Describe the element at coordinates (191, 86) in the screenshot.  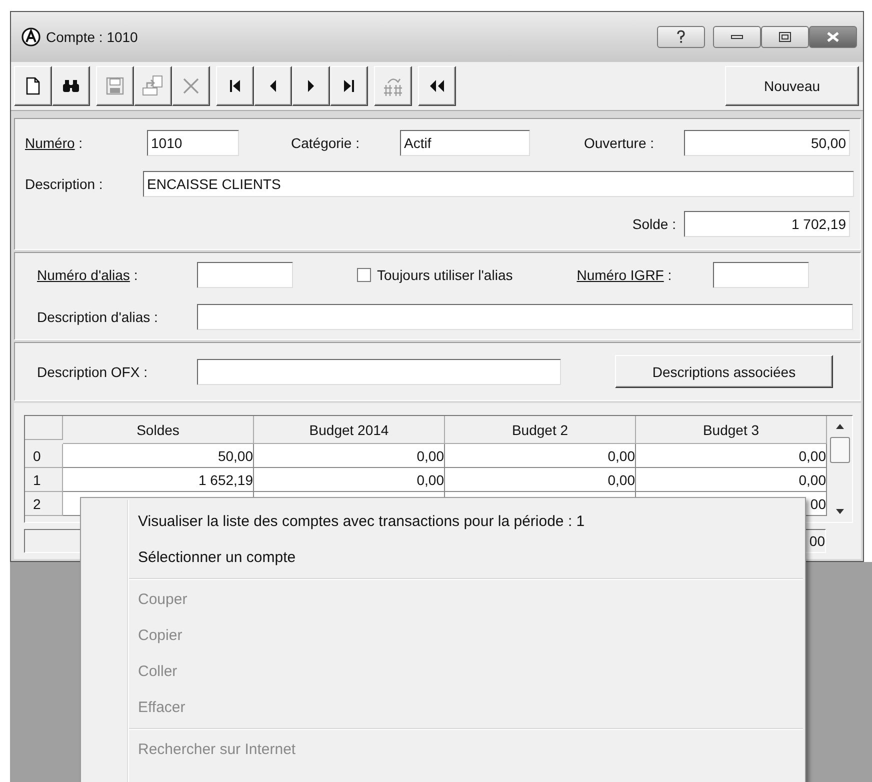
I see `delete-icon` at that location.